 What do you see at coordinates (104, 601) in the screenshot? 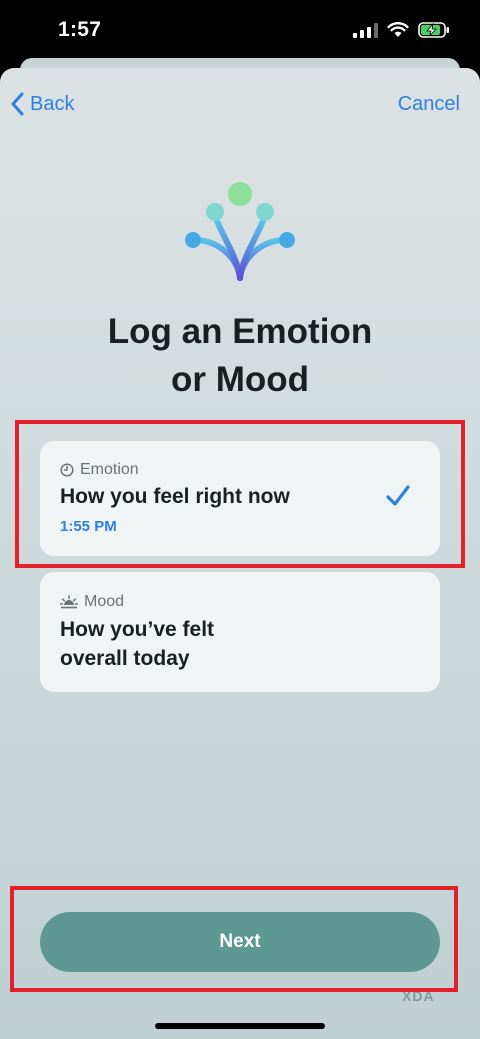
I see `mood-kind-label: Mood` at bounding box center [104, 601].